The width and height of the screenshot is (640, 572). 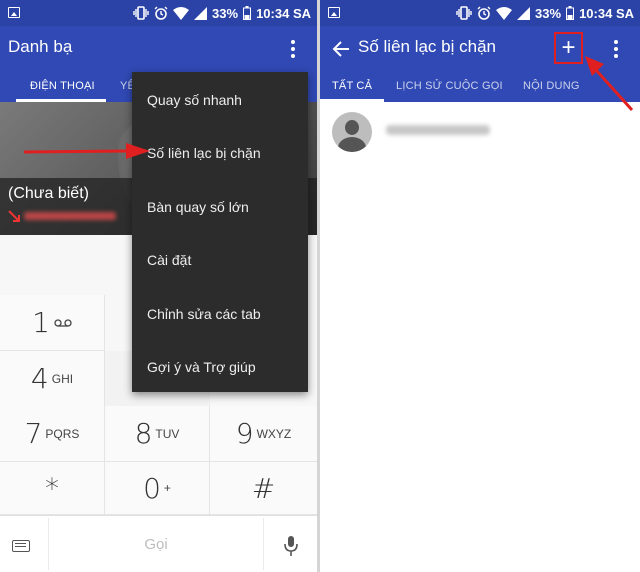 I want to click on dial-key-0: 0 +, so click(x=157, y=488).